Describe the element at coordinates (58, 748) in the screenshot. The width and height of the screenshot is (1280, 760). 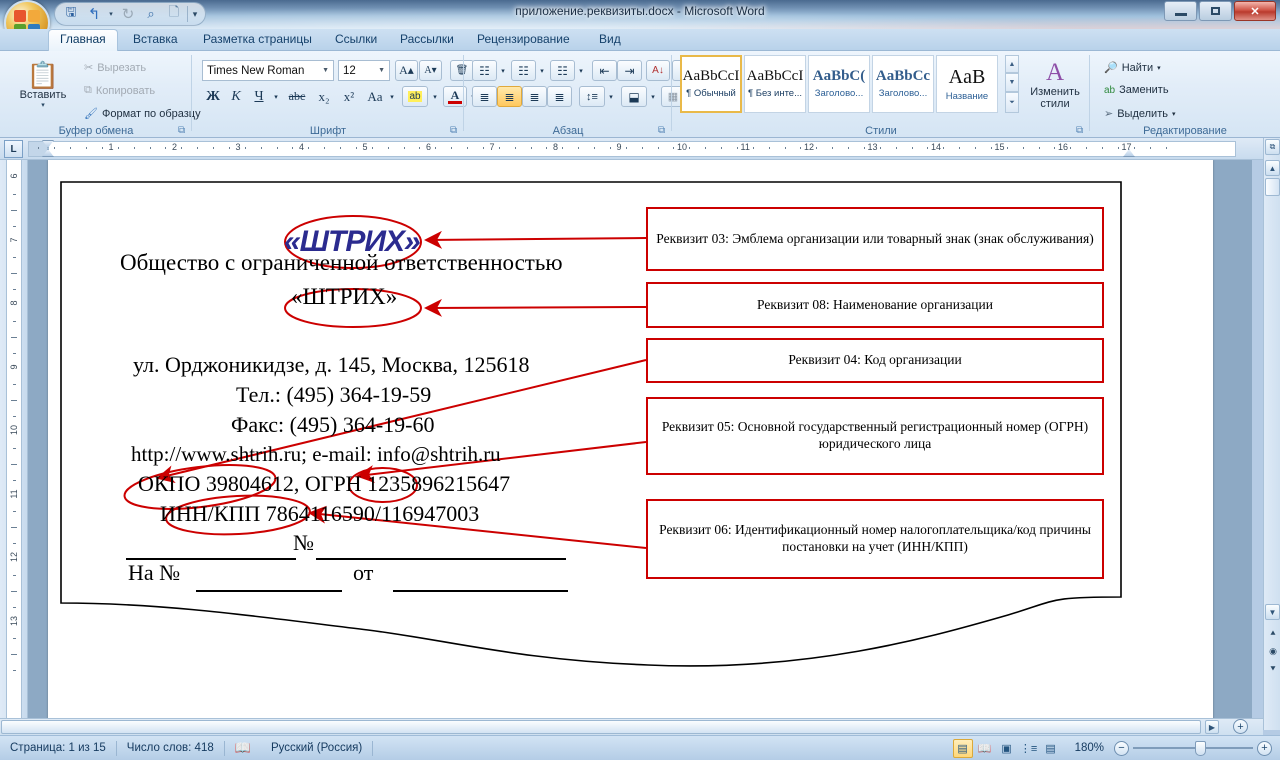
I see `status-page: Страница: 1 из 15` at that location.